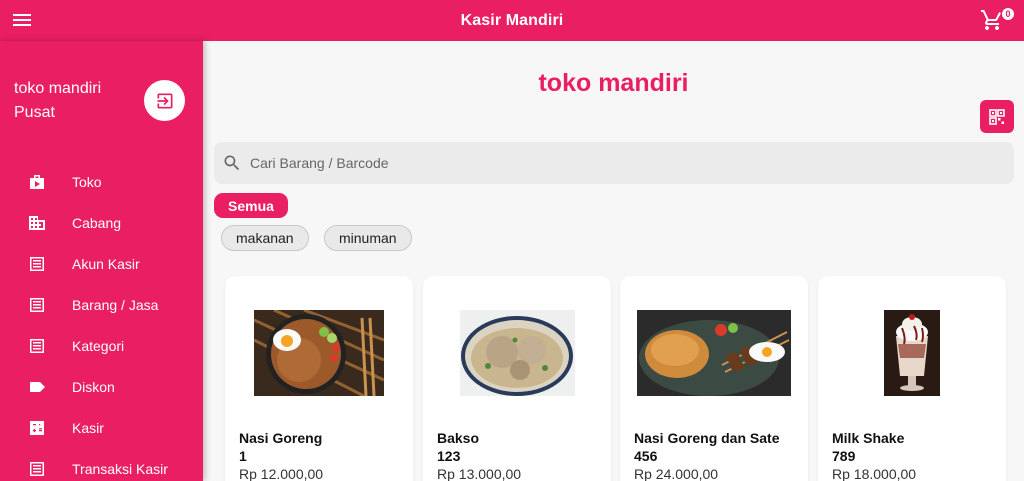  What do you see at coordinates (115, 304) in the screenshot?
I see `sidebar-item-label: Barang / Jasa` at bounding box center [115, 304].